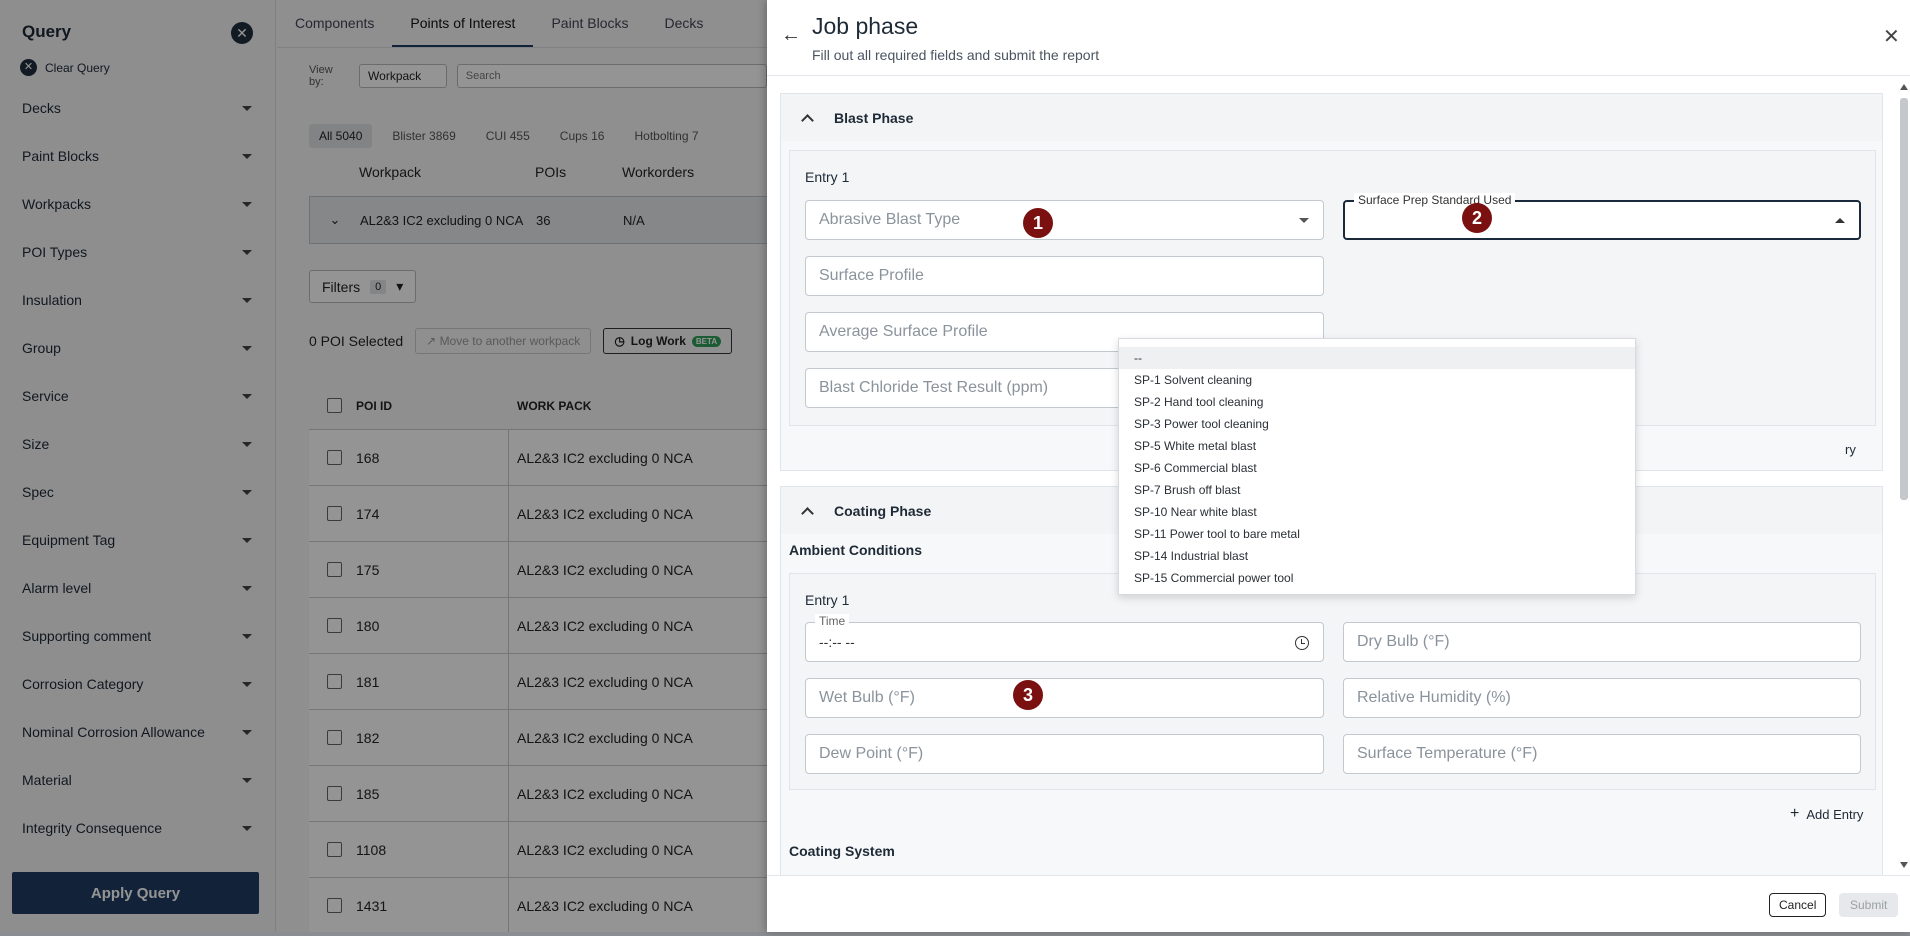  What do you see at coordinates (368, 681) in the screenshot?
I see `poi-id: 181` at bounding box center [368, 681].